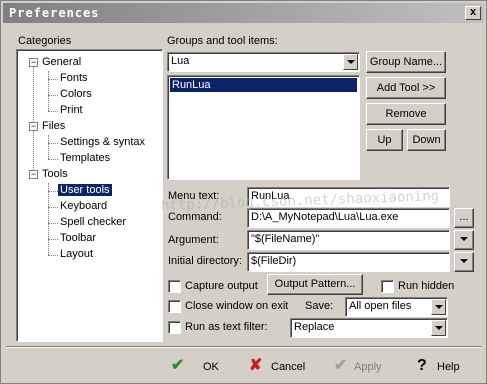  I want to click on command-field: D:\A_MyNotepad\Lua\Lua.exe, so click(348, 218).